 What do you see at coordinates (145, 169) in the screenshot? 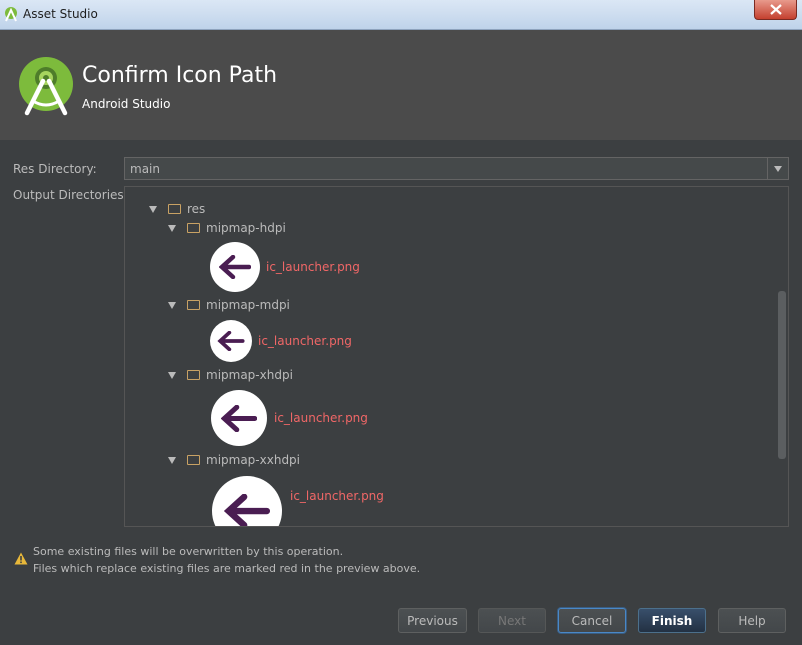
I see `res-directory-value: main` at bounding box center [145, 169].